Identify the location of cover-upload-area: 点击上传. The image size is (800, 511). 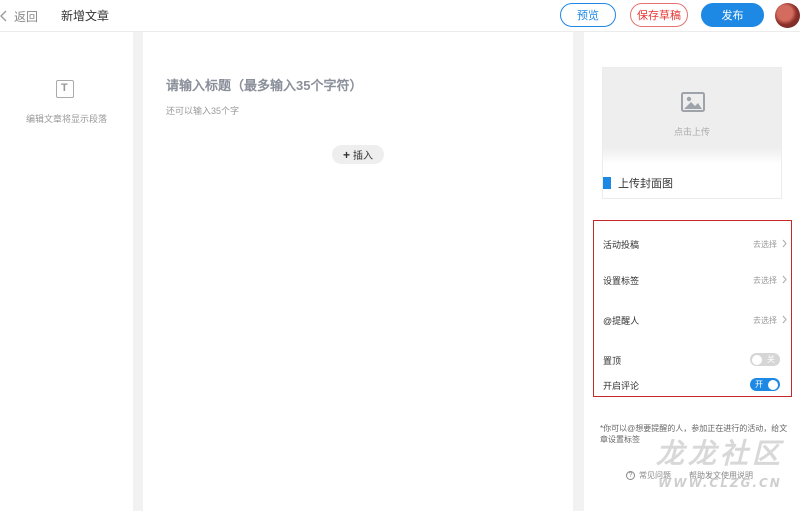
(692, 108).